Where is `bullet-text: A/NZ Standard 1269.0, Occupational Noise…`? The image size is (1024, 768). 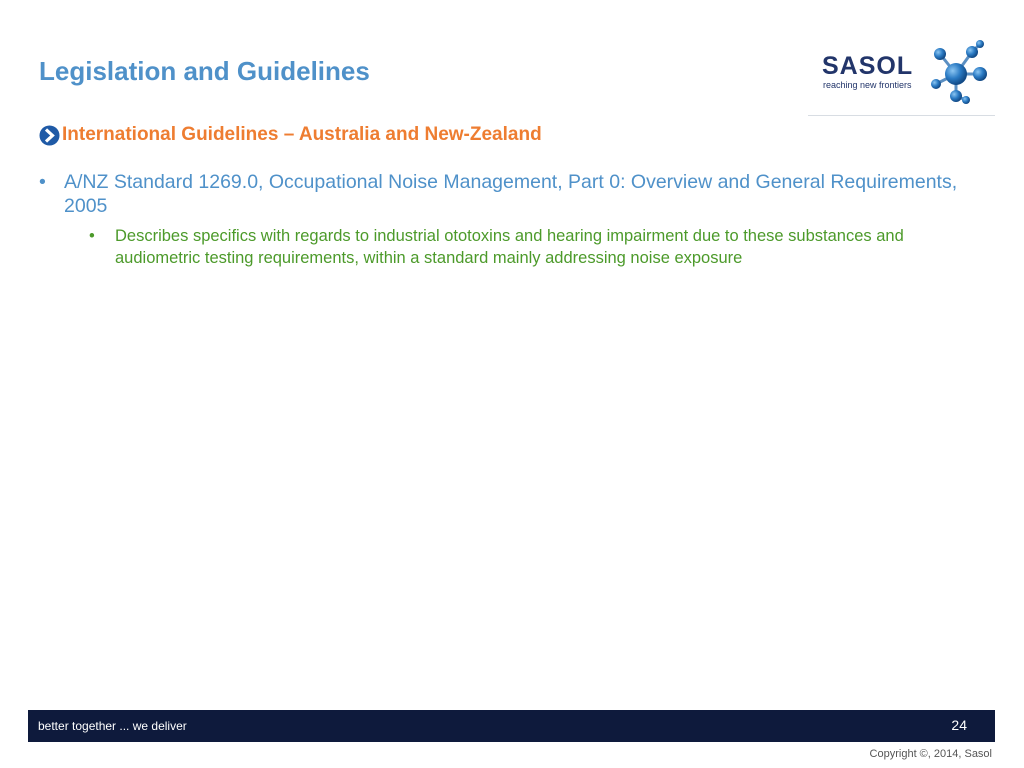 bullet-text: A/NZ Standard 1269.0, Occupational Noise… is located at coordinates (511, 194).